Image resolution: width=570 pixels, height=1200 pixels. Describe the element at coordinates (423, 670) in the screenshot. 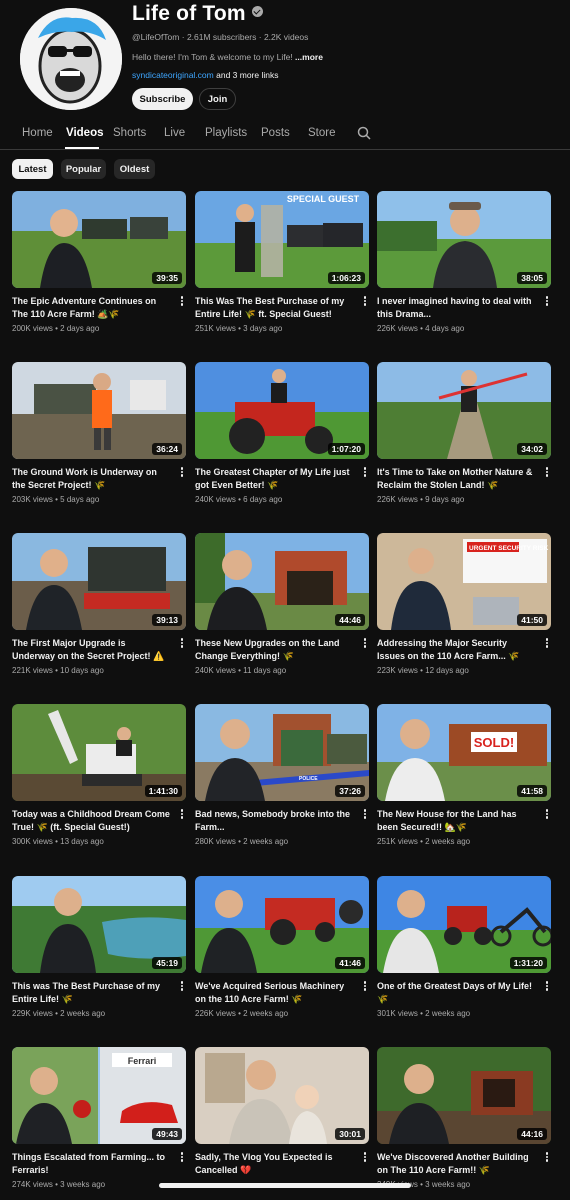

I see `video-stats: 223K views • 12 days ago` at that location.